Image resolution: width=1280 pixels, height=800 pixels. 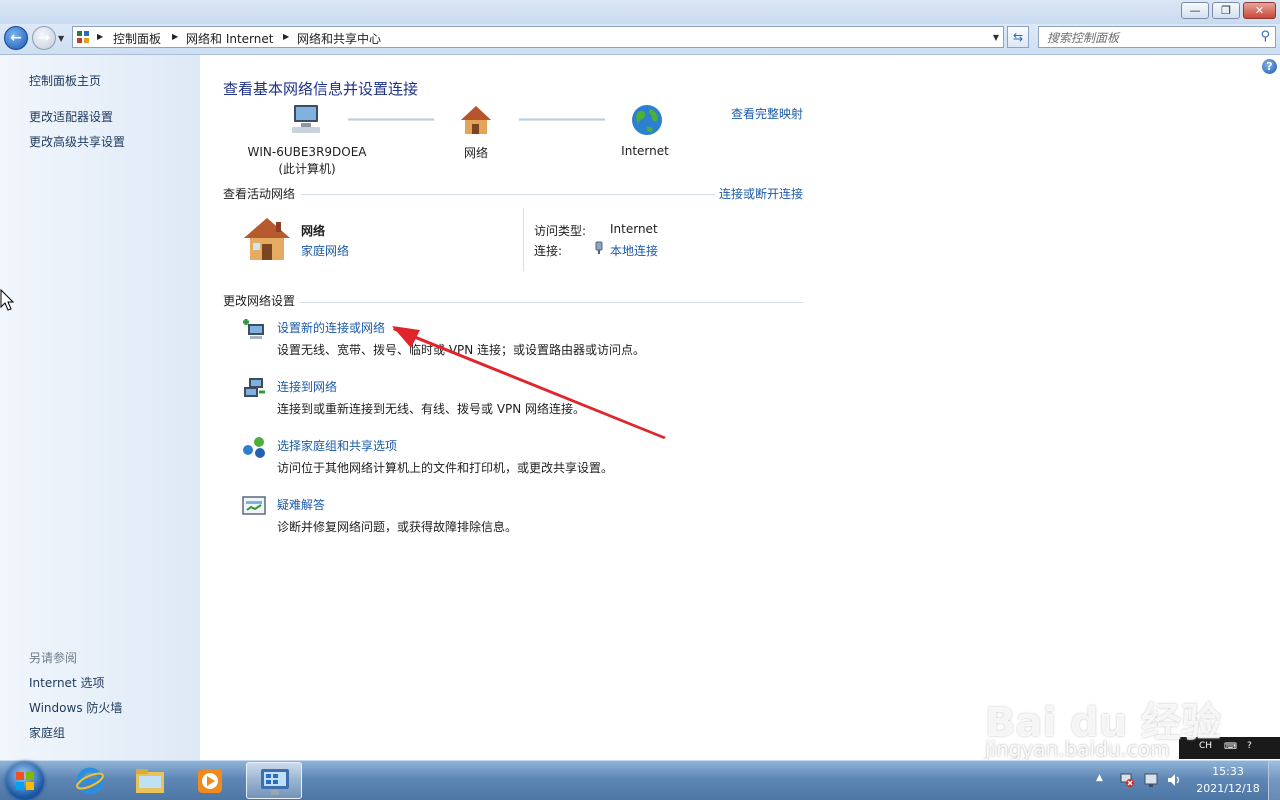 I want to click on forward-button: →, so click(x=44, y=38).